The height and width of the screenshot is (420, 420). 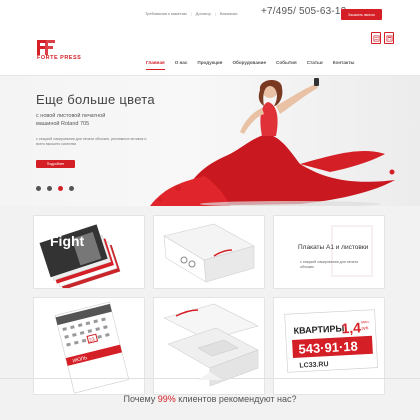 What do you see at coordinates (71, 51) in the screenshot?
I see `logo: FORTE PRESS` at bounding box center [71, 51].